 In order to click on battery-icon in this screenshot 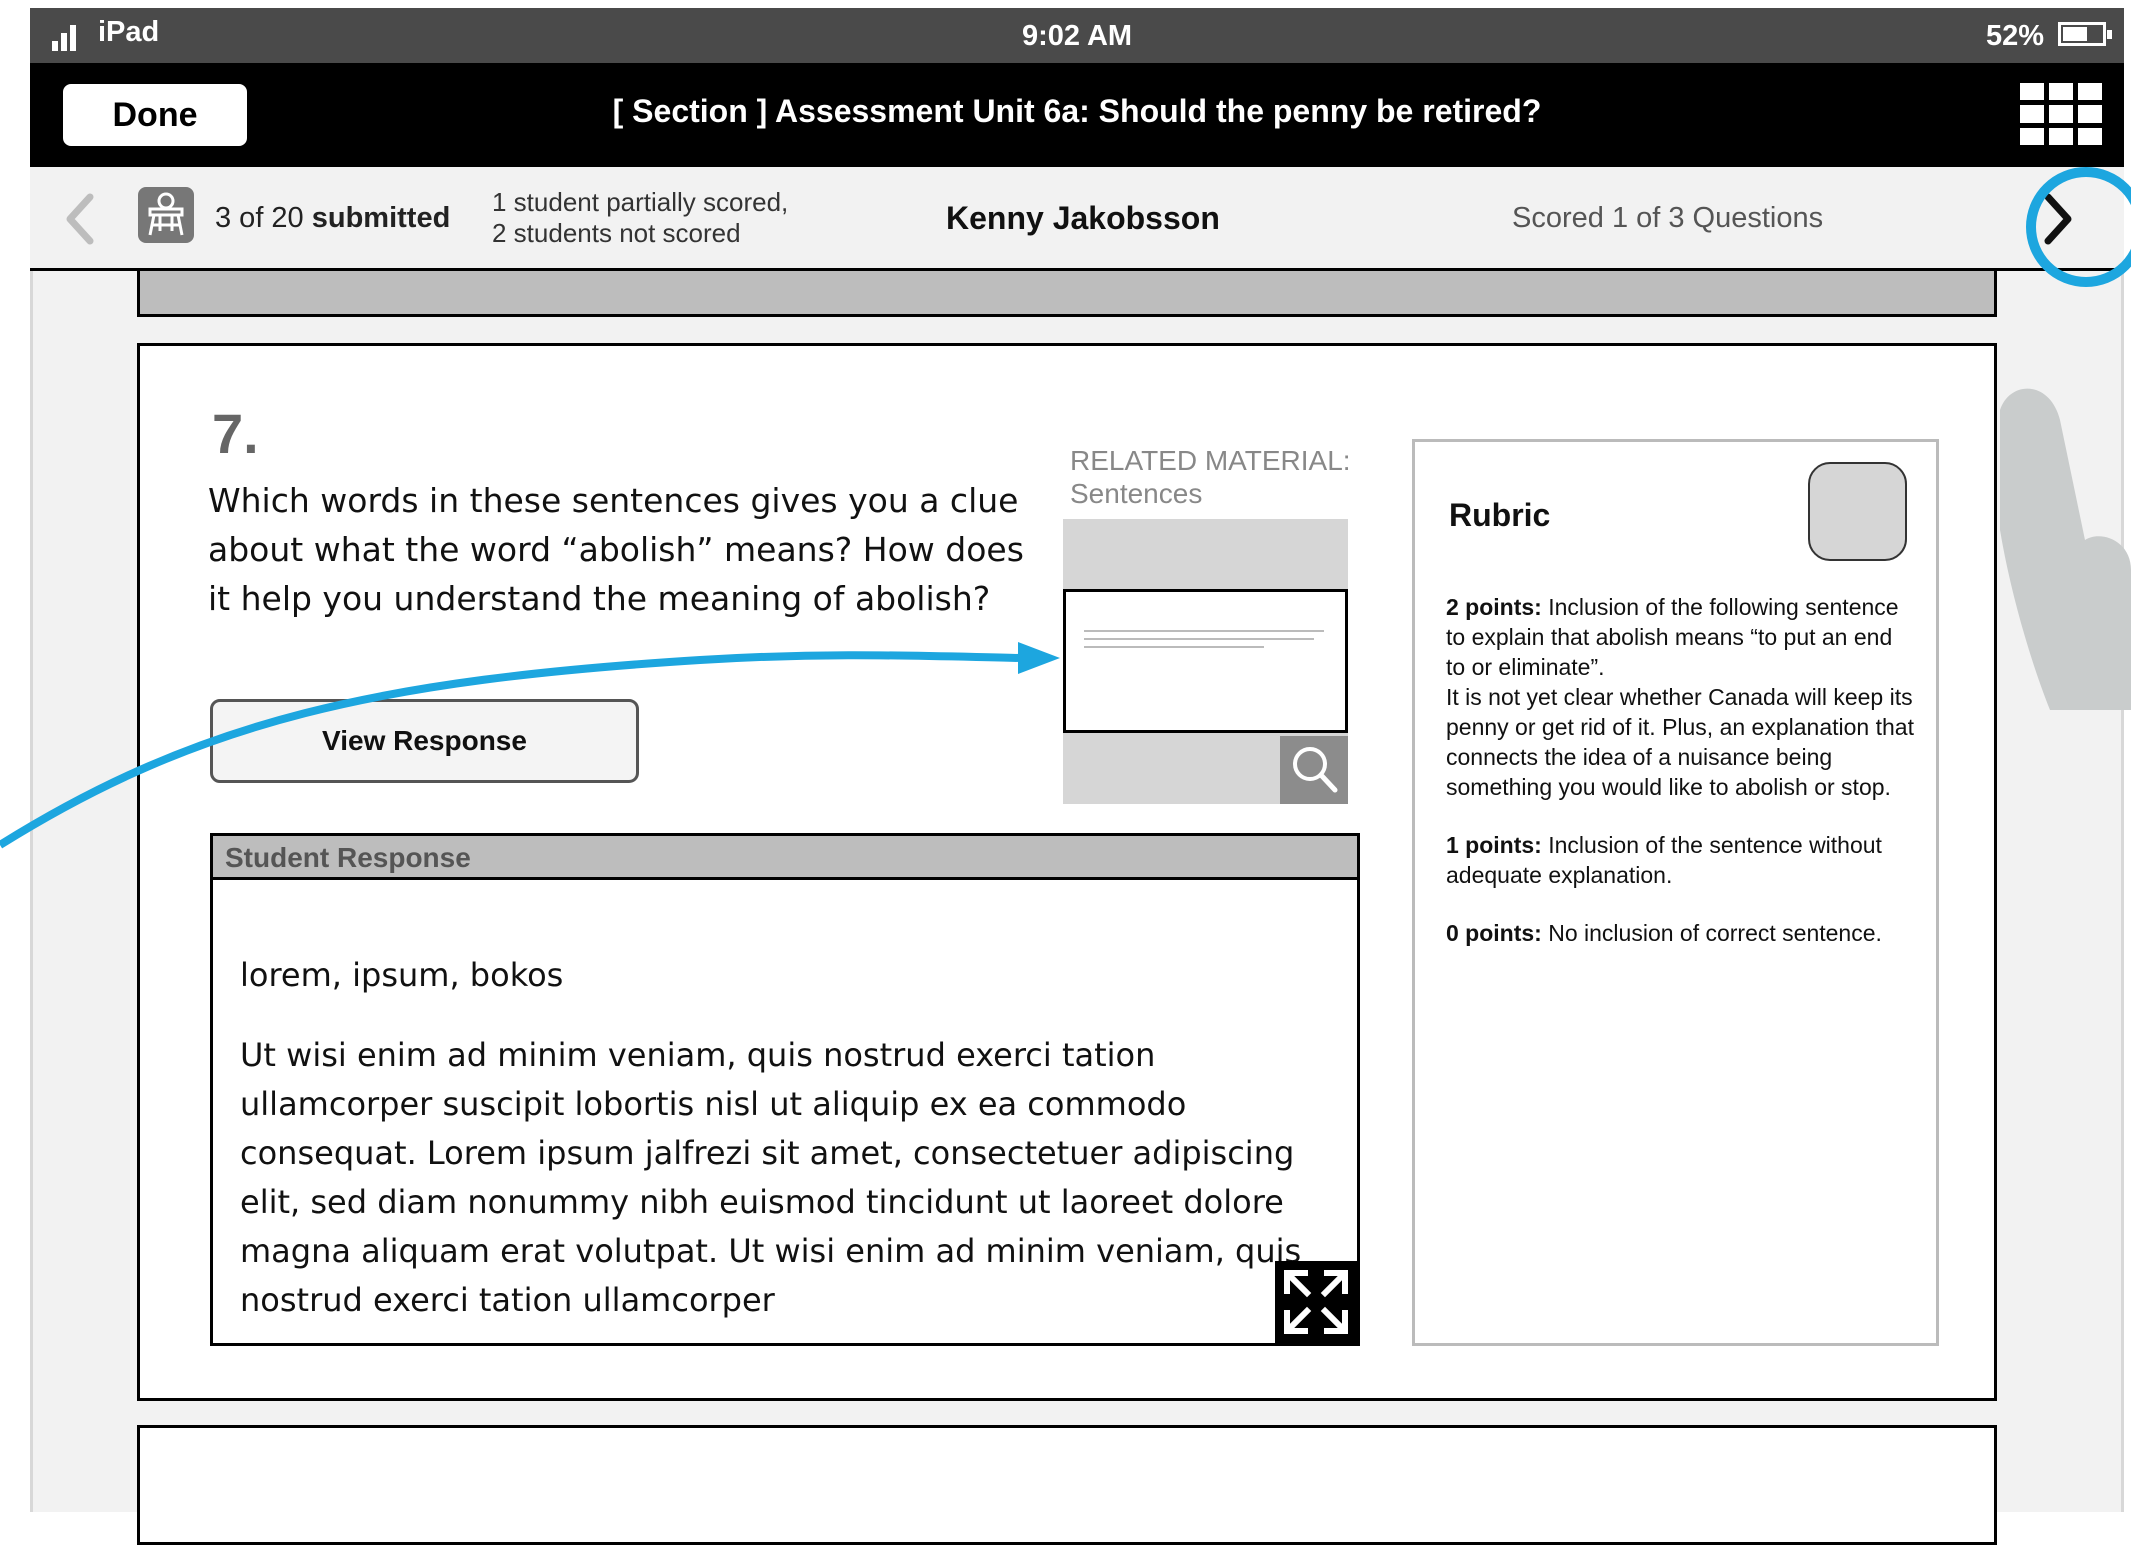, I will do `click(2085, 34)`.